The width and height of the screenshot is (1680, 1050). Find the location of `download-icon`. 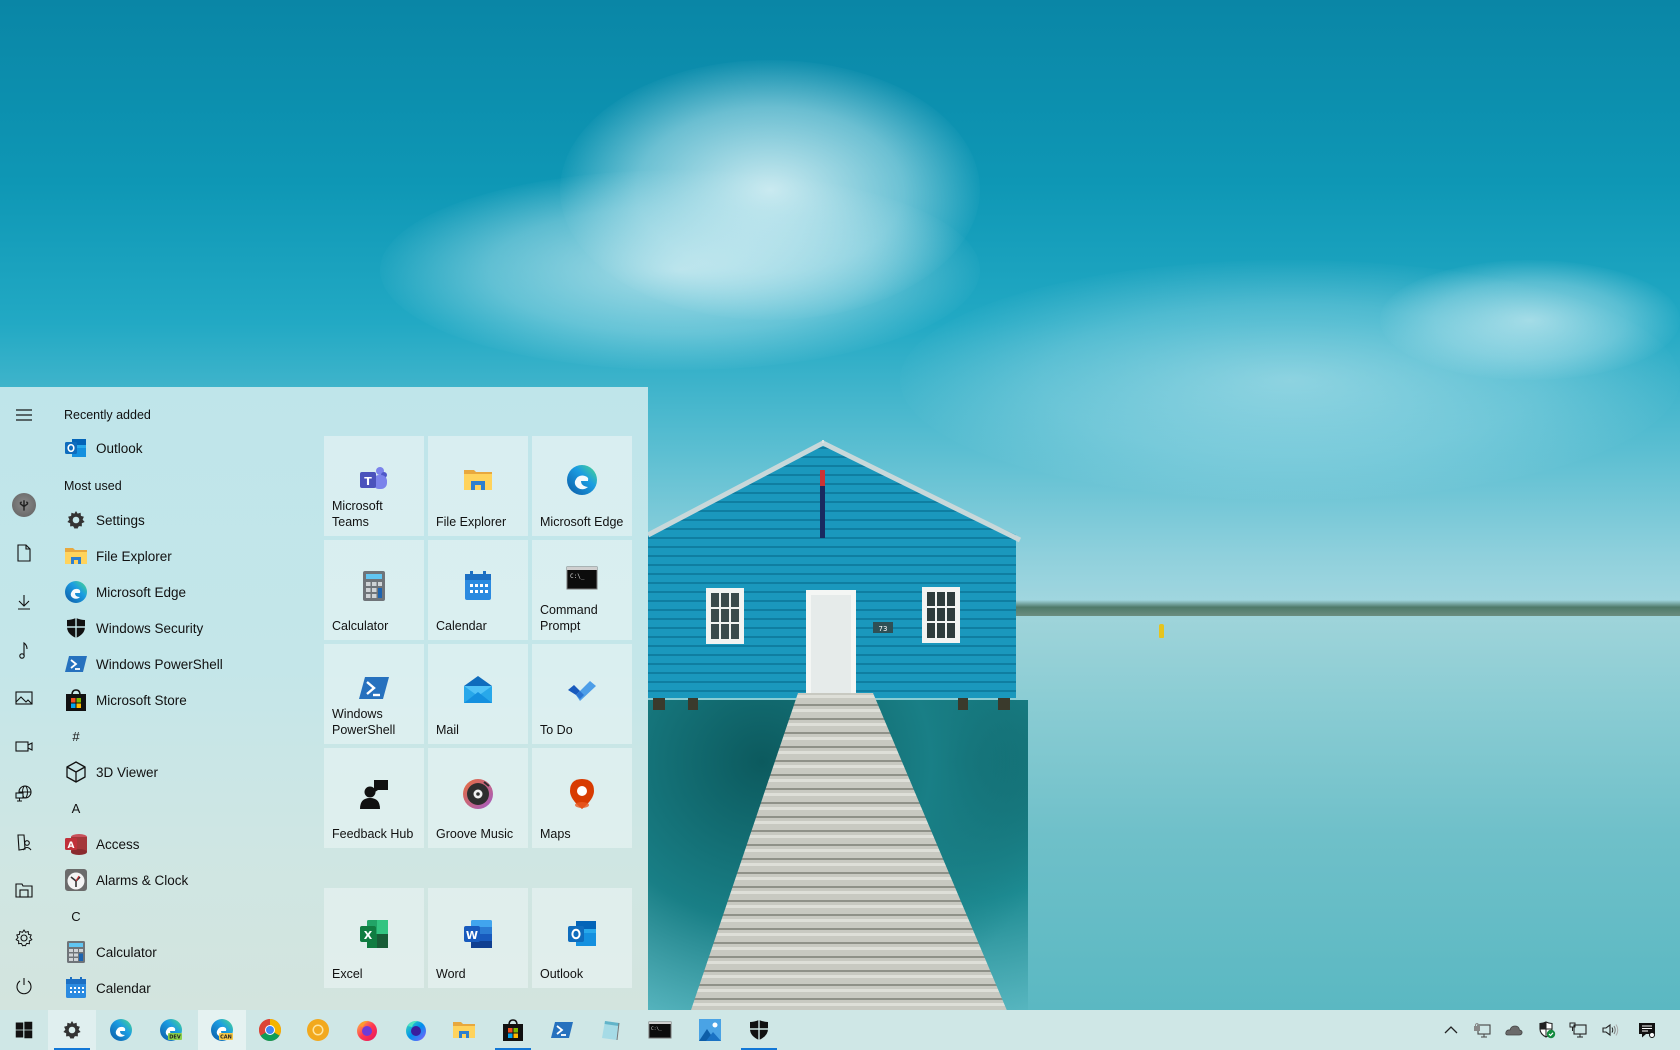

download-icon is located at coordinates (24, 602).